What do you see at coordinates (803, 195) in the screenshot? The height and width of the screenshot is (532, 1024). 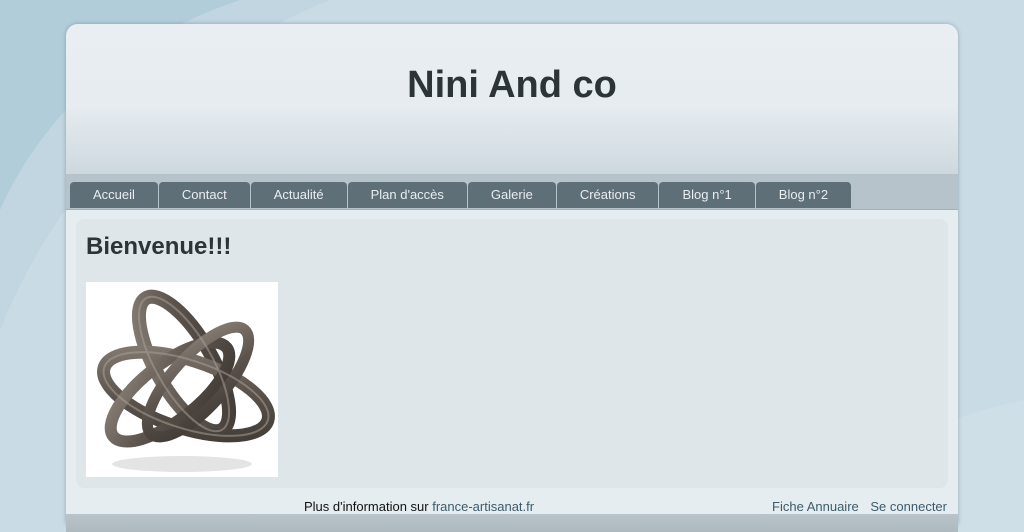 I see `nav-item-blog-2: Blog n°2` at bounding box center [803, 195].